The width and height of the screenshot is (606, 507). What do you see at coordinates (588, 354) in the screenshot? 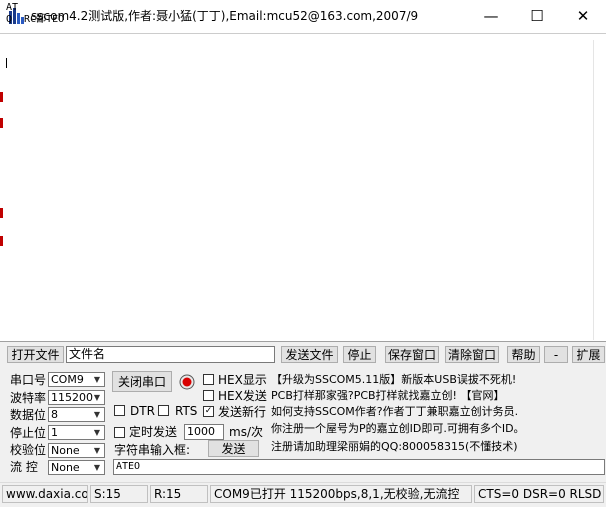
I see `expand-button: 扩展` at bounding box center [588, 354].